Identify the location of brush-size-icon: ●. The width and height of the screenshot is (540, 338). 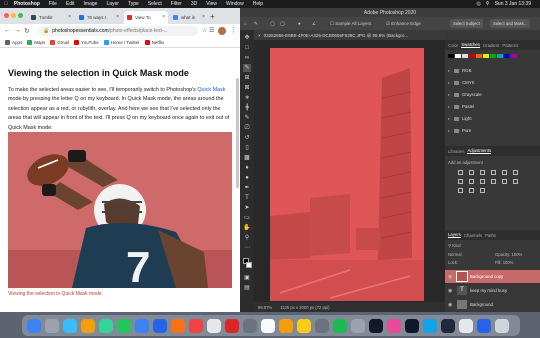
(299, 23).